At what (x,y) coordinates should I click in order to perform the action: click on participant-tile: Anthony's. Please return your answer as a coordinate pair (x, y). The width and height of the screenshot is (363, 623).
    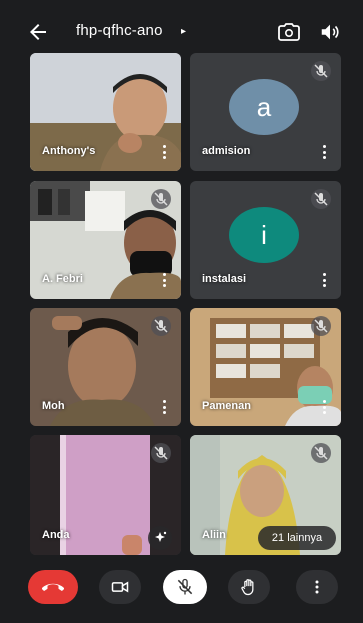
    Looking at the image, I should click on (105, 112).